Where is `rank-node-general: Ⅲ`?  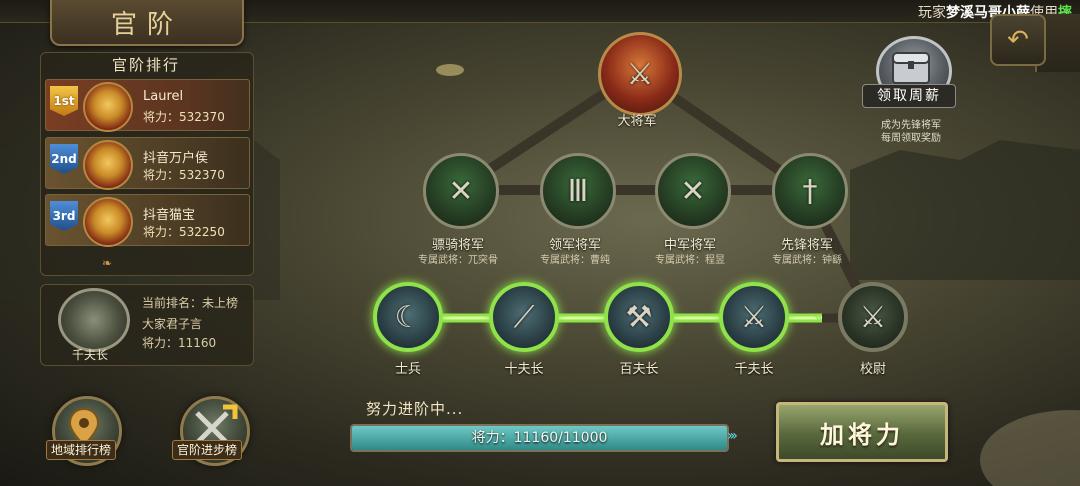
rank-node-general: Ⅲ is located at coordinates (578, 191).